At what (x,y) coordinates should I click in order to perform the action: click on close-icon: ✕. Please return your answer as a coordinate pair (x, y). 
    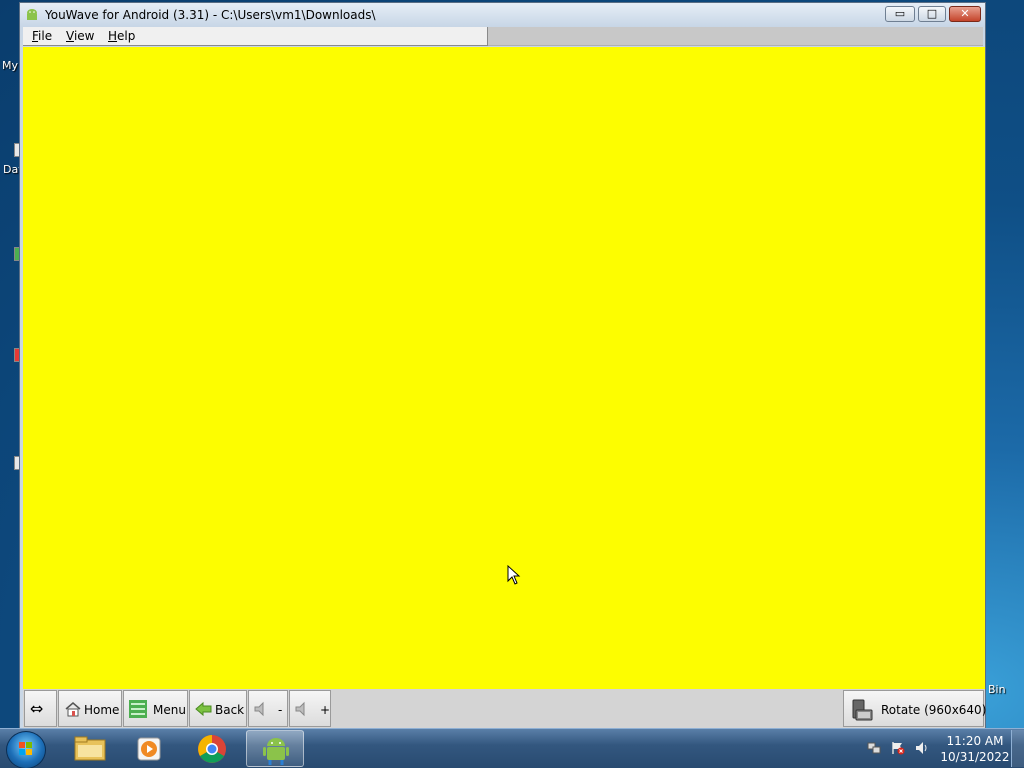
    Looking at the image, I should click on (965, 13).